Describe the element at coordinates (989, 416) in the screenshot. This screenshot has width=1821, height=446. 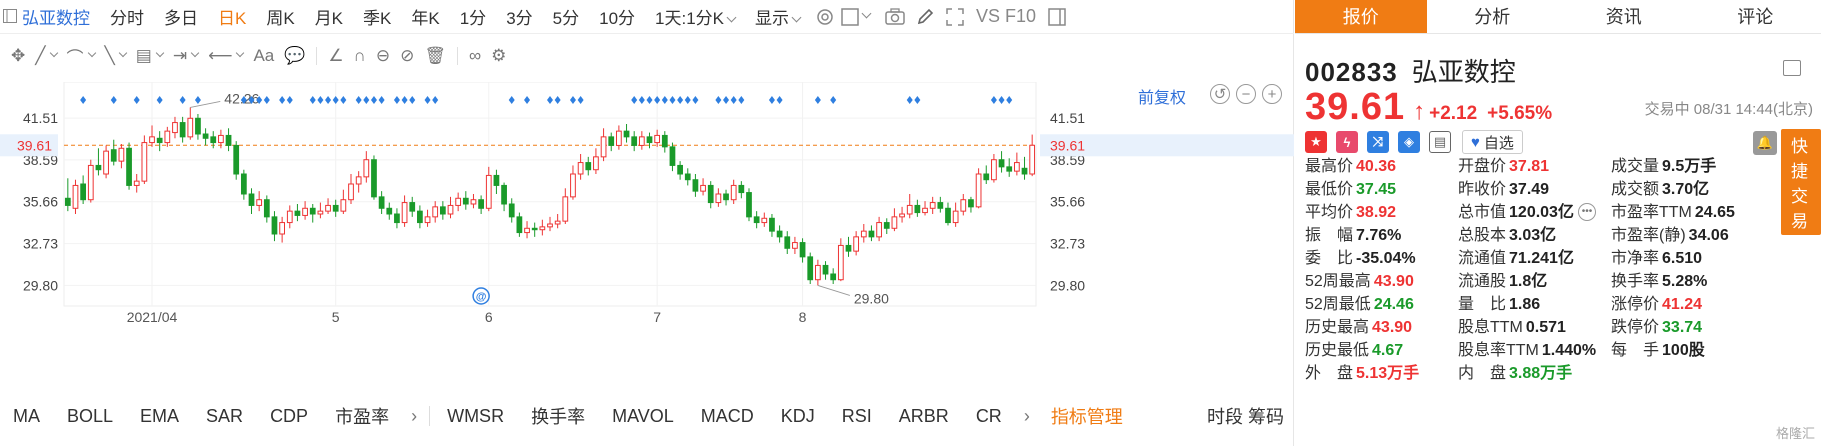
I see `indicator-cr: CR` at that location.